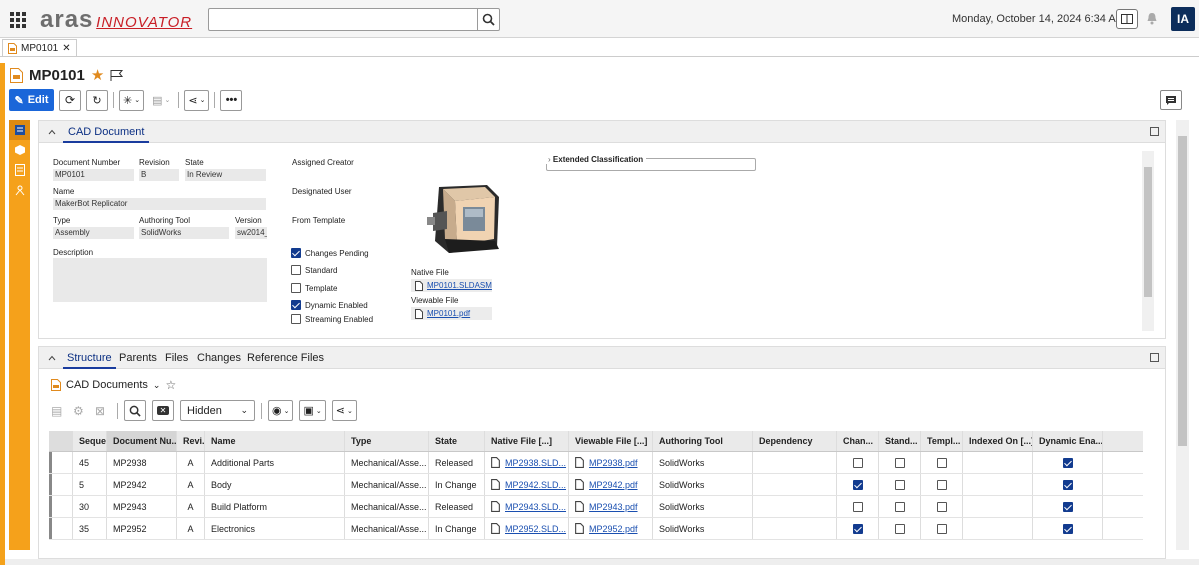 This screenshot has width=1199, height=565. Describe the element at coordinates (39, 47) in the screenshot. I see `tab-mp0101: MP0101 ✕` at that location.